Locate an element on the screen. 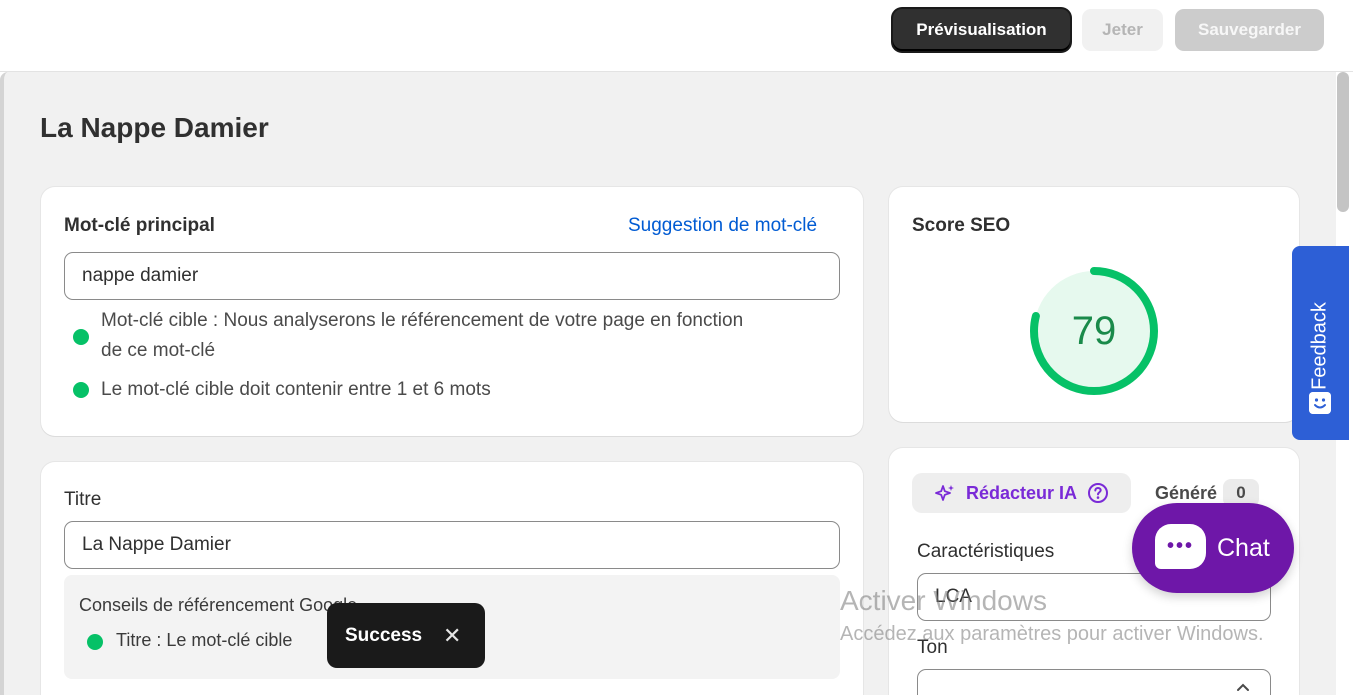 The width and height of the screenshot is (1353, 695). keyword-tip-1-line-2: de ce mot-clé is located at coordinates (158, 350).